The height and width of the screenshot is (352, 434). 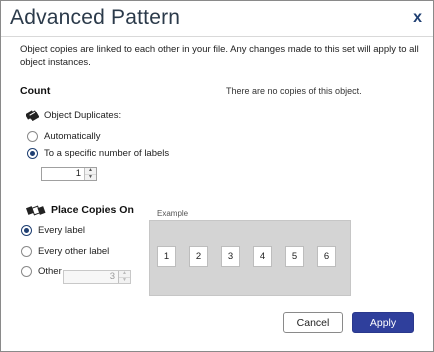 I want to click on example-cell: 2, so click(x=198, y=256).